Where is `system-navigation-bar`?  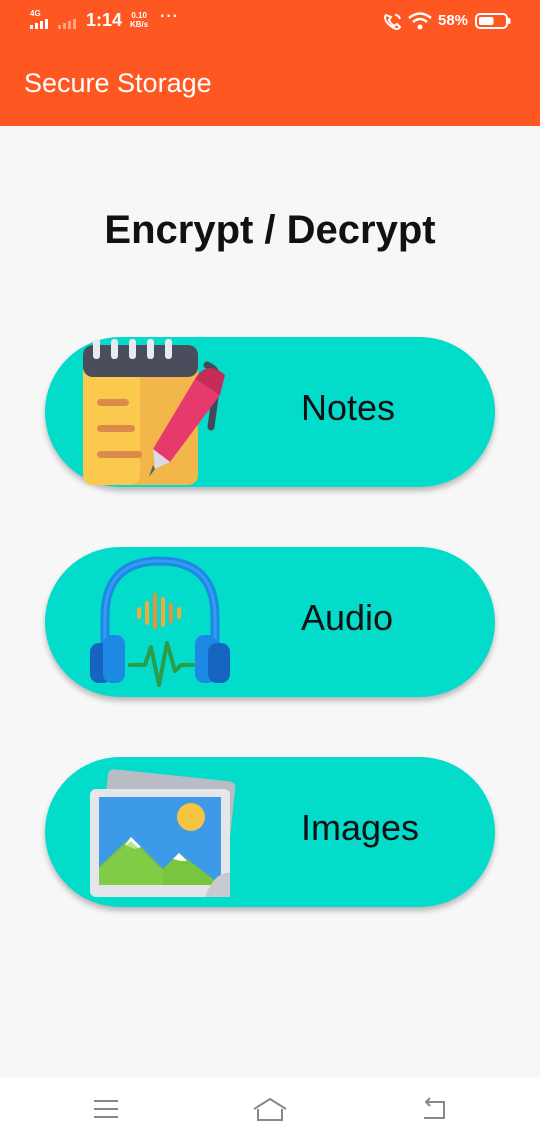 system-navigation-bar is located at coordinates (270, 1109).